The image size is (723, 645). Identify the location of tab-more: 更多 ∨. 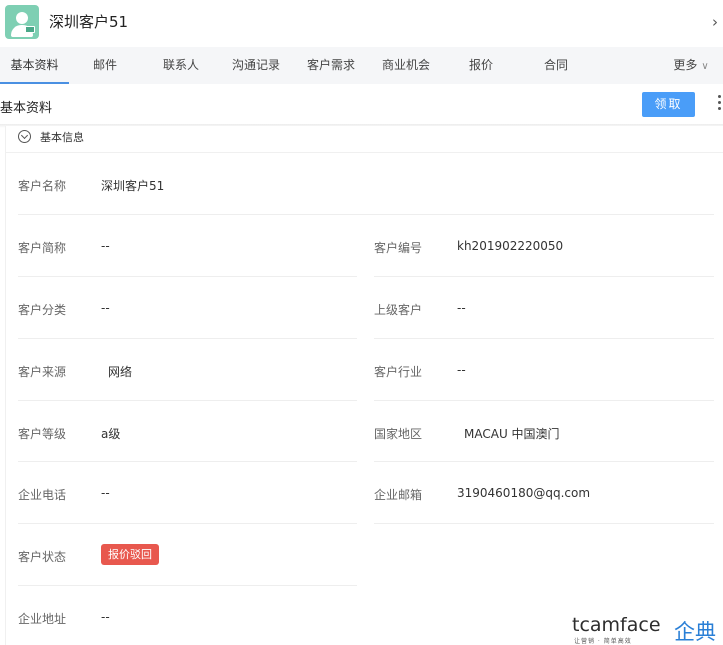
(691, 65).